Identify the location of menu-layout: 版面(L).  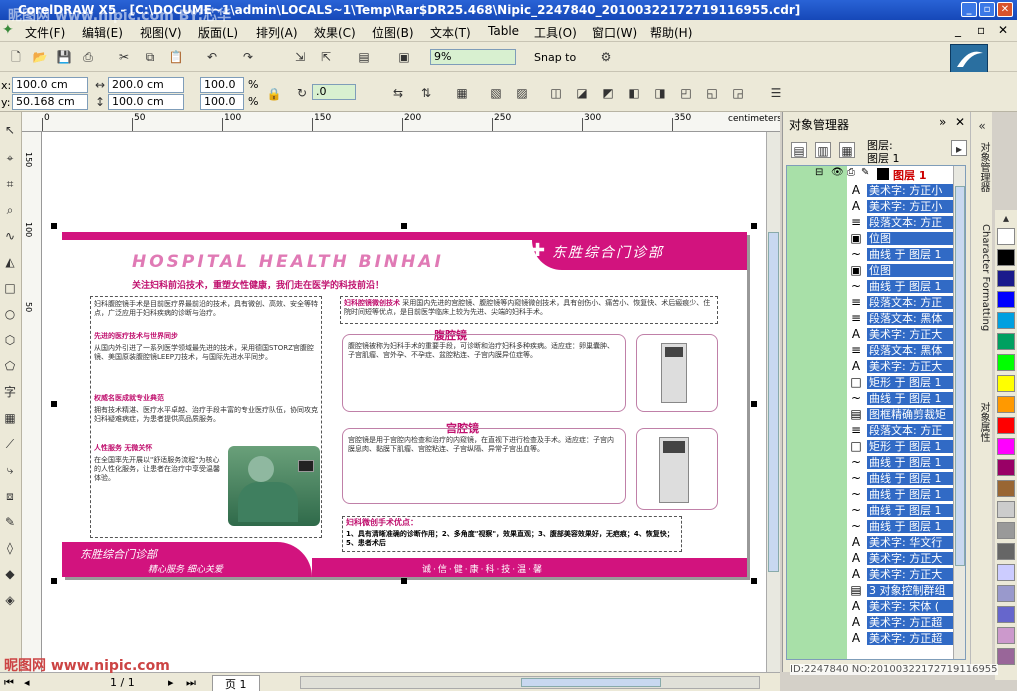
(218, 32).